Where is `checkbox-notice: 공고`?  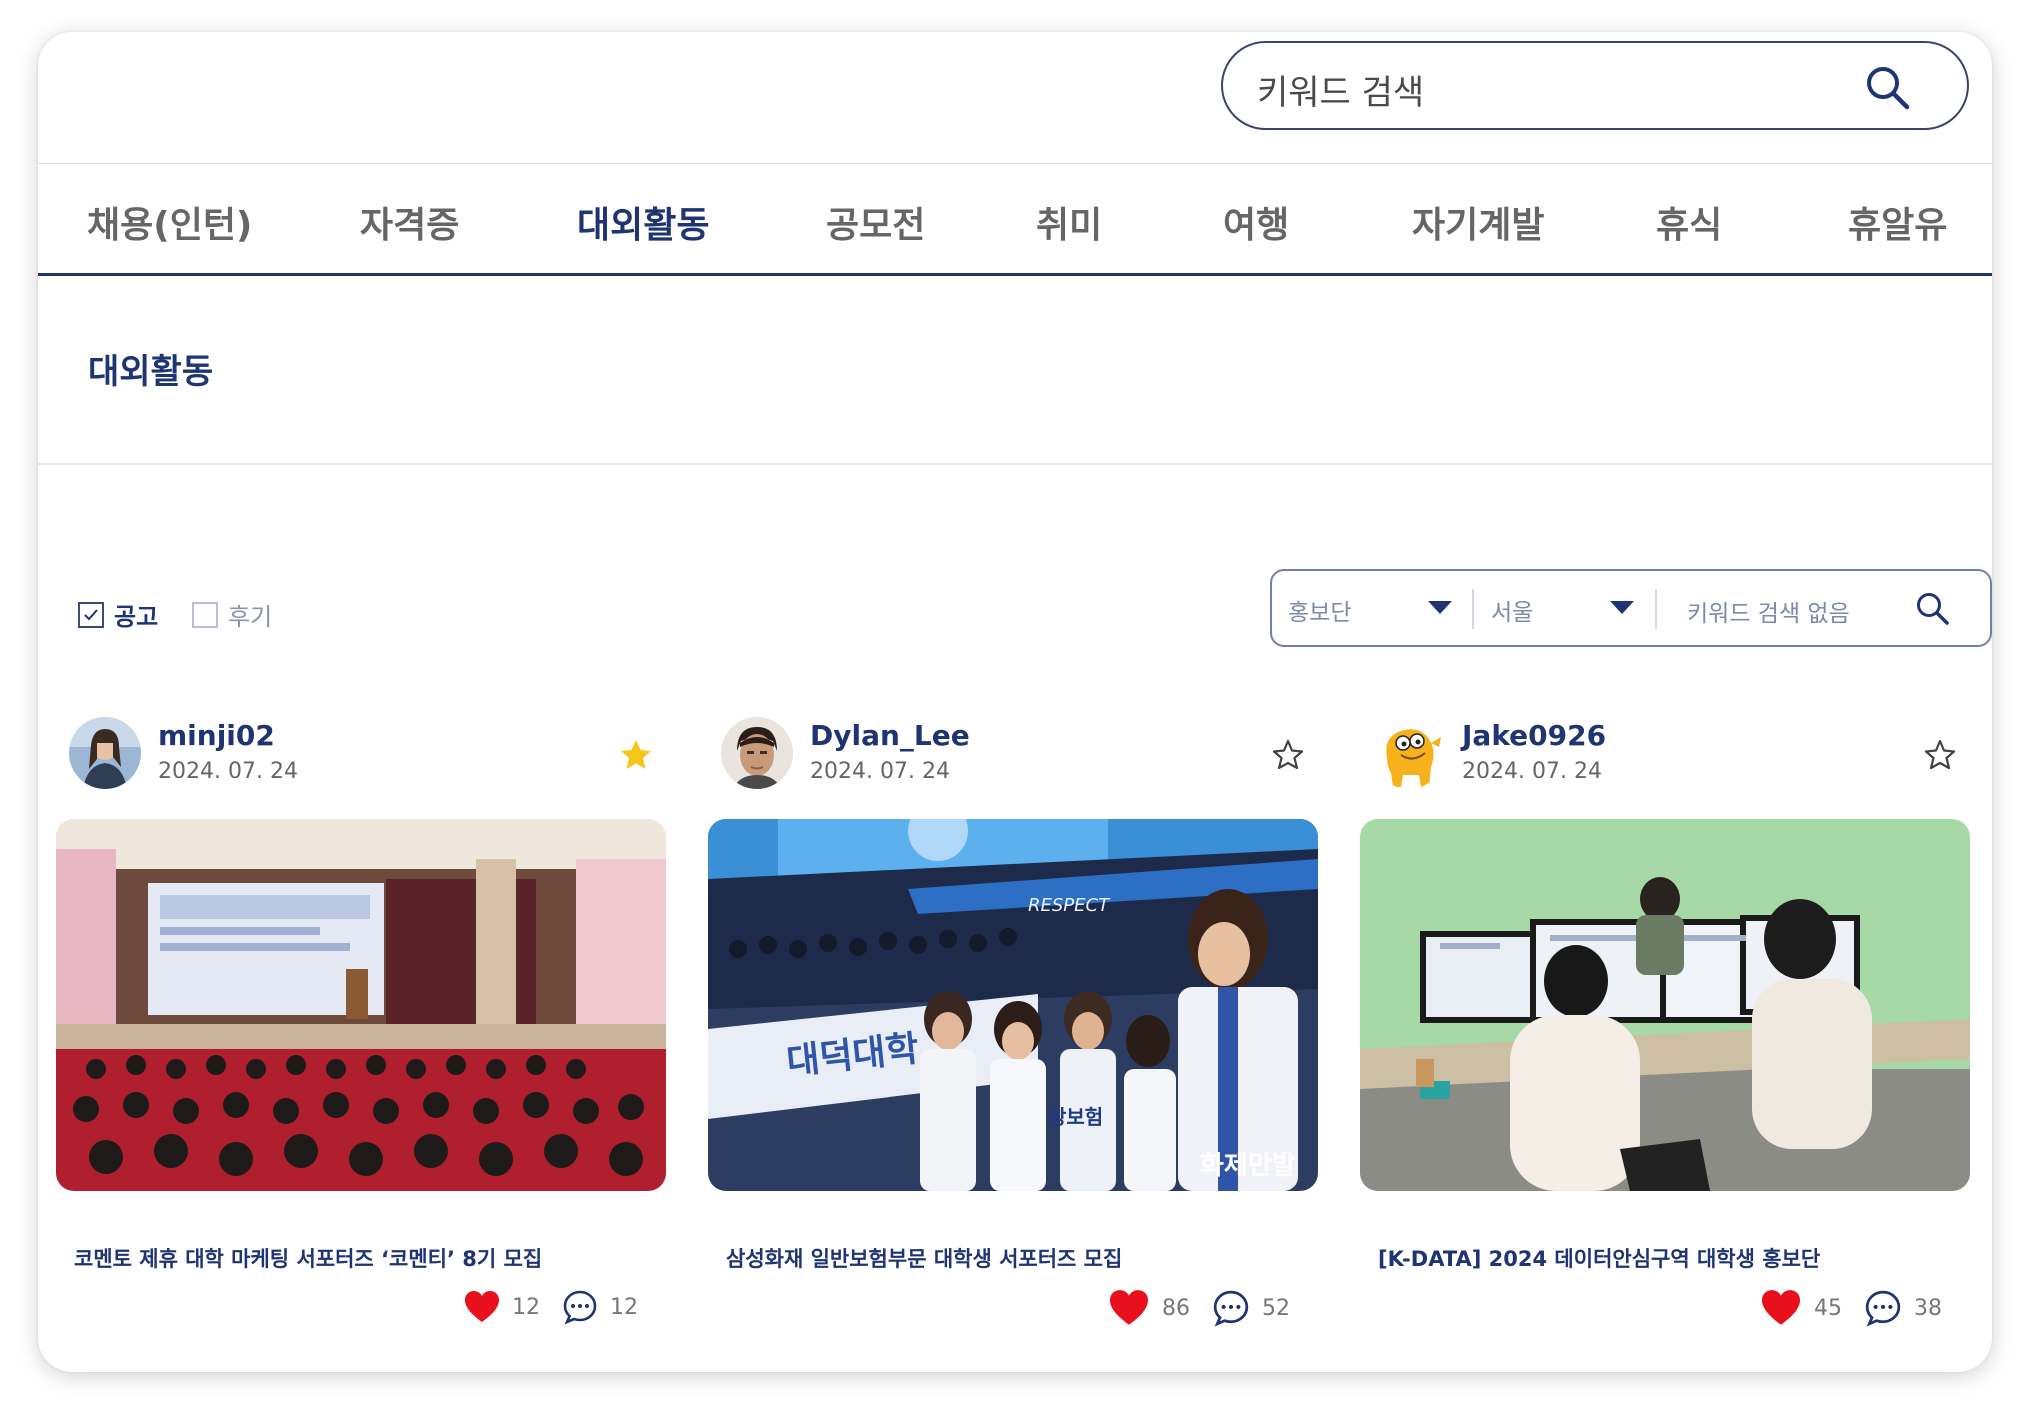
checkbox-notice: 공고 is located at coordinates (118, 614).